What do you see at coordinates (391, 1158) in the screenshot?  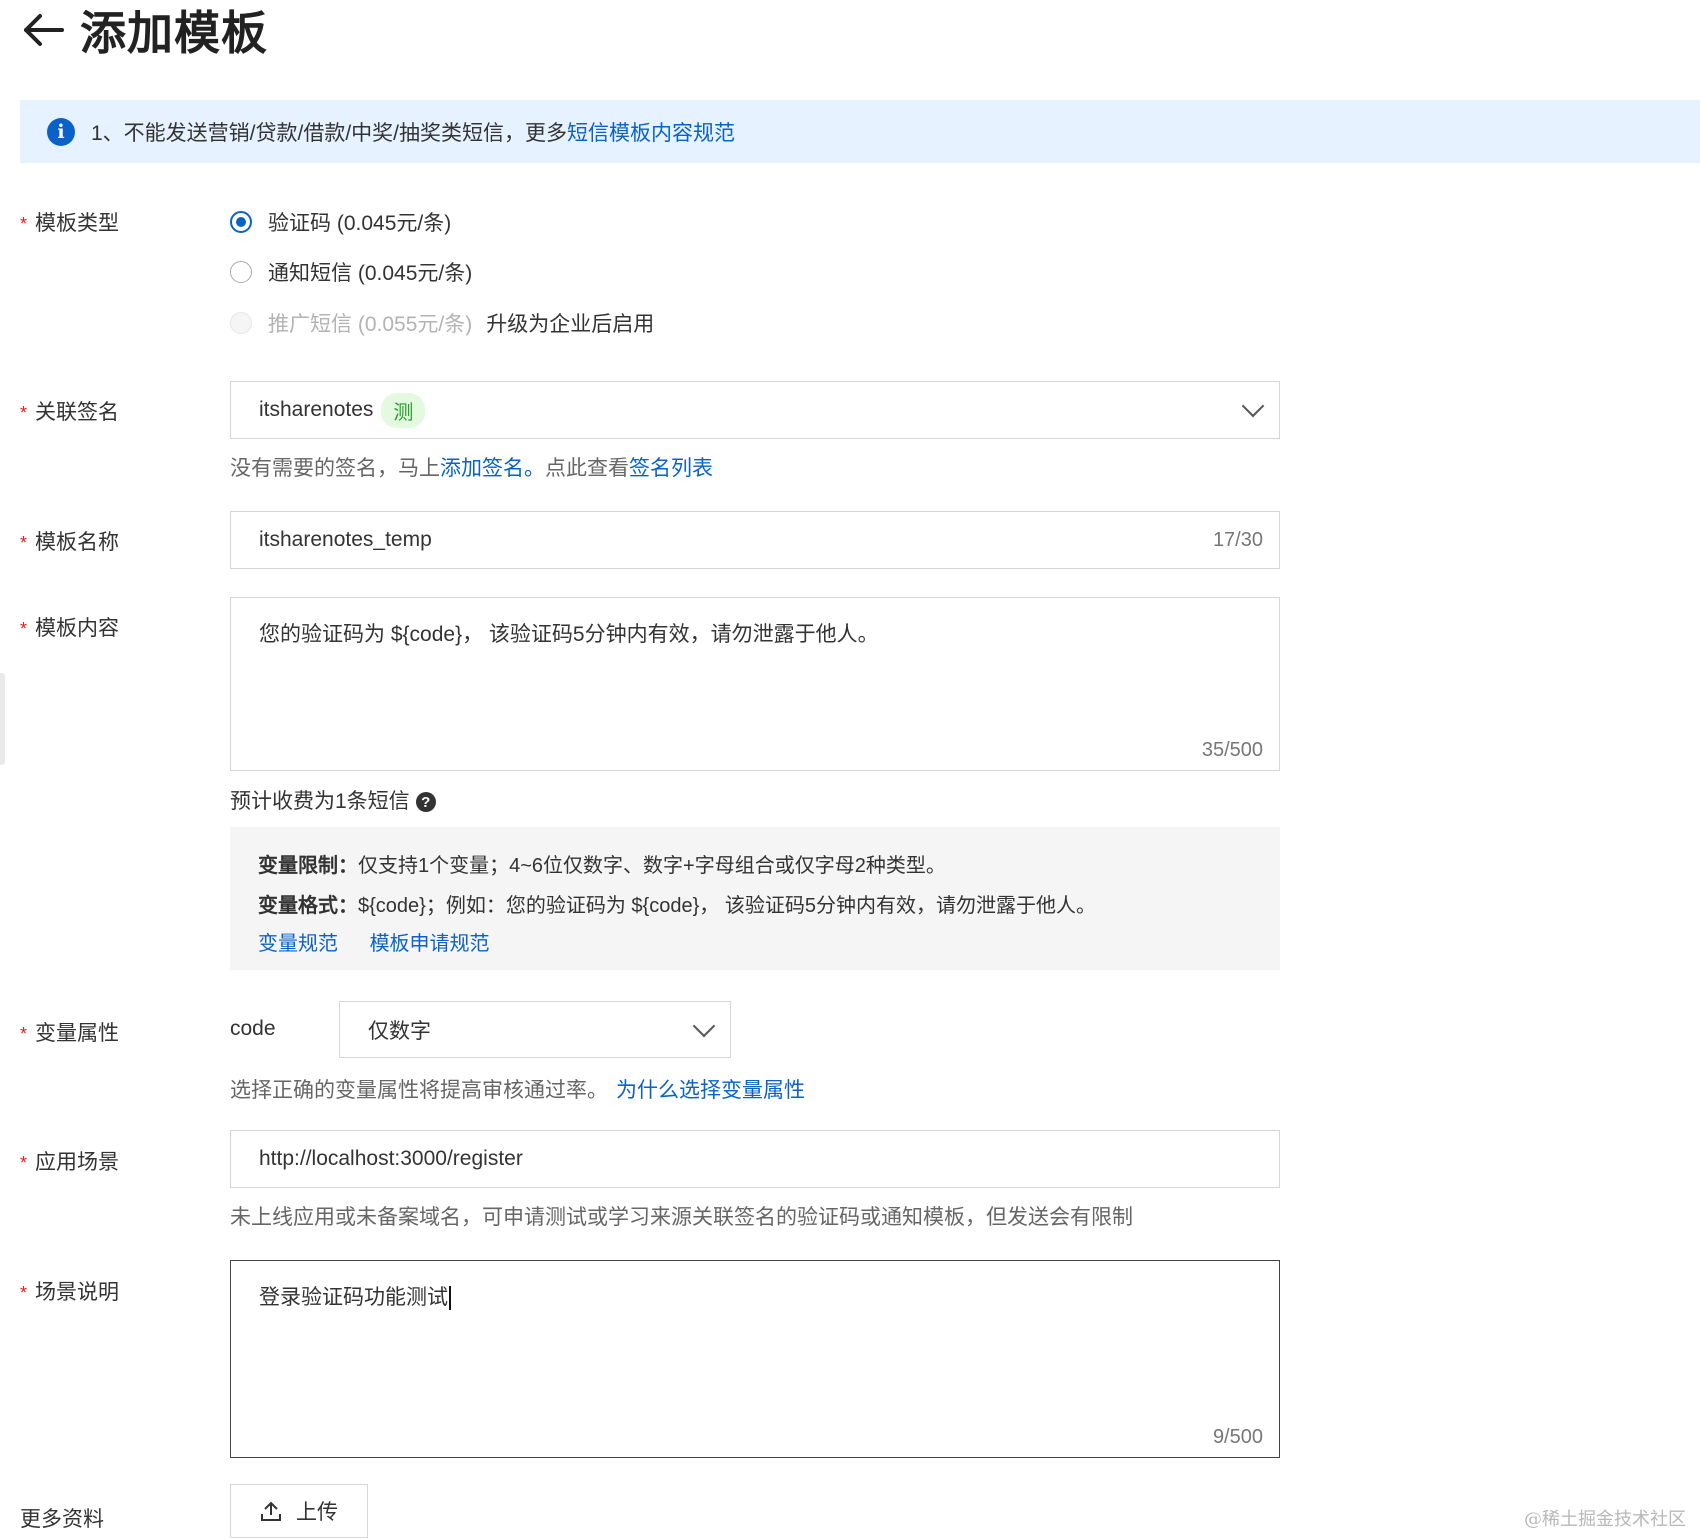 I see `scenario-value: http://localhost:3000/register` at bounding box center [391, 1158].